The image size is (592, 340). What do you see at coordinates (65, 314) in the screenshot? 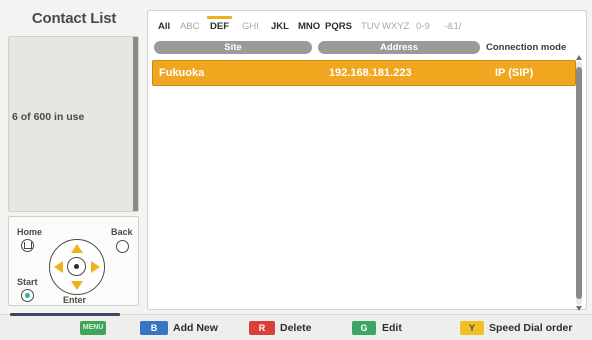
I see `footer-divider` at bounding box center [65, 314].